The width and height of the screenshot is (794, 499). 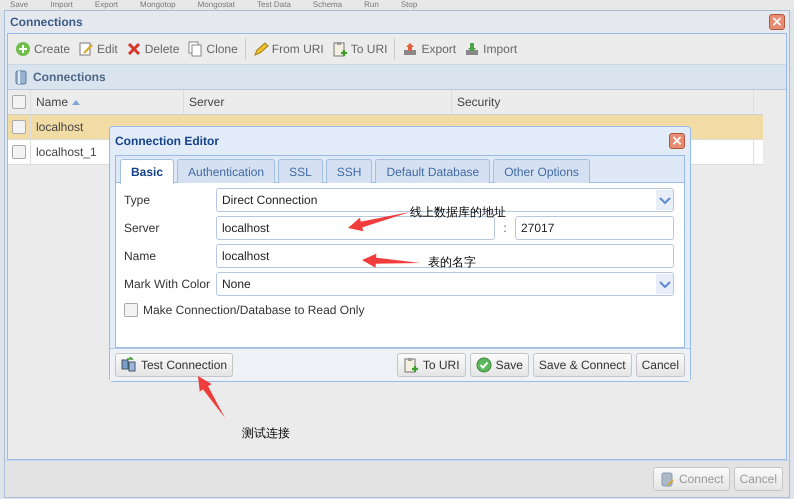 I want to click on field-label: Server, so click(x=142, y=228).